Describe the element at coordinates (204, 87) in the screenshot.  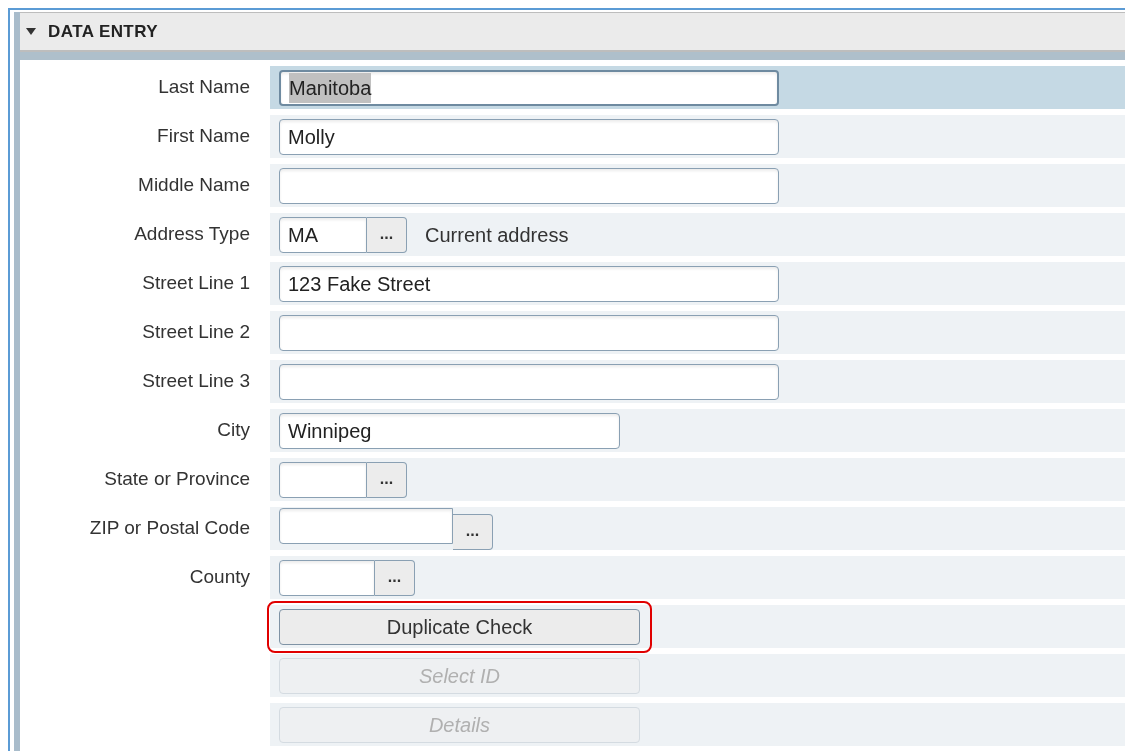
I see `field-label: Last Name` at that location.